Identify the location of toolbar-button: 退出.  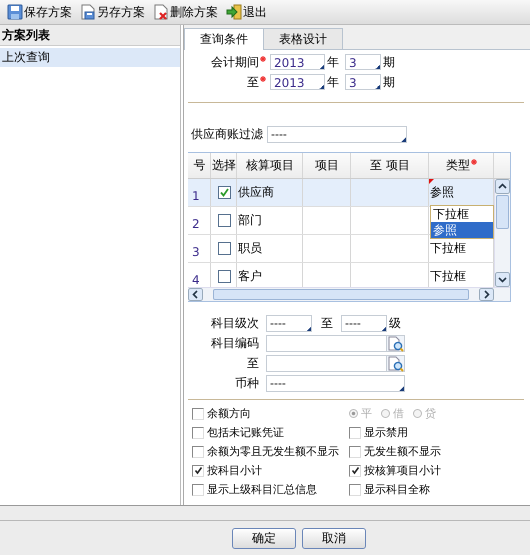
(246, 12).